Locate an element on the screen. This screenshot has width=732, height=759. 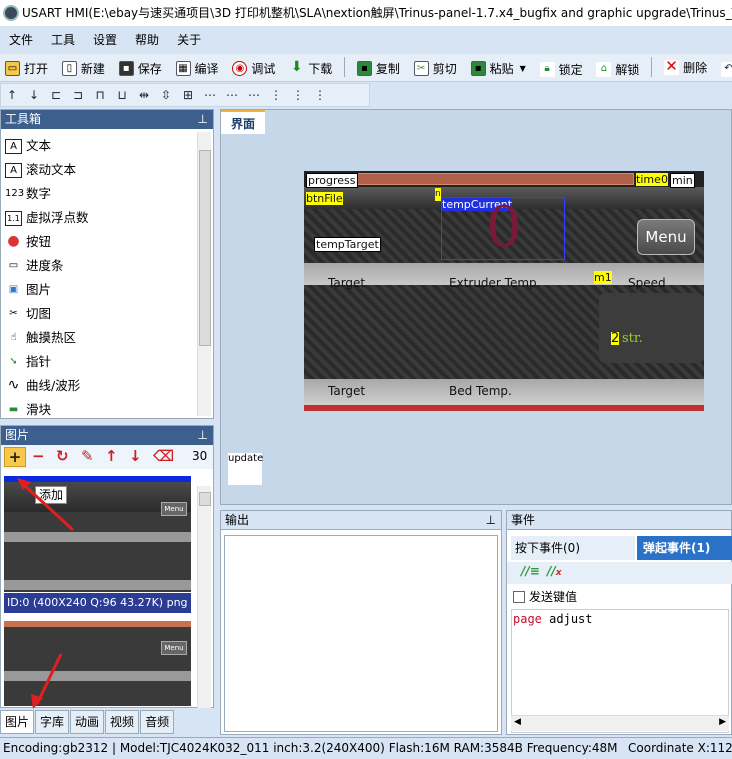
toolbox-scrollbar is located at coordinates (204, 274).